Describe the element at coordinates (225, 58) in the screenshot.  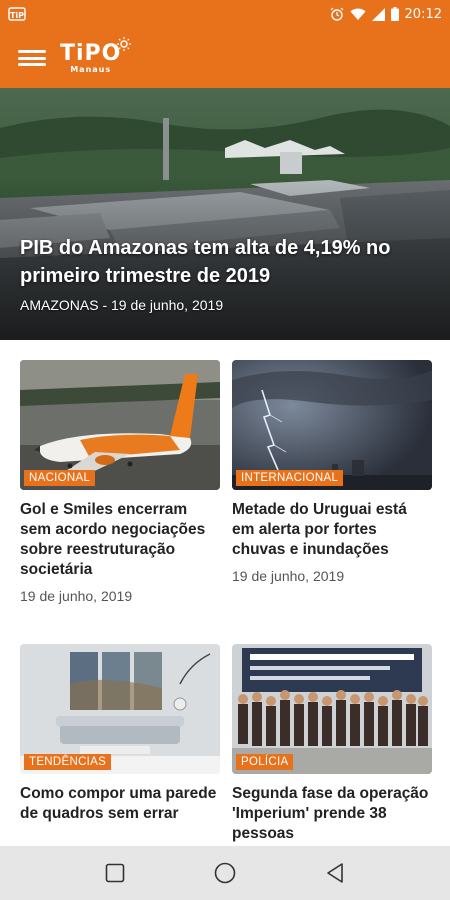
I see `app-bar: TiPO Manaus` at that location.